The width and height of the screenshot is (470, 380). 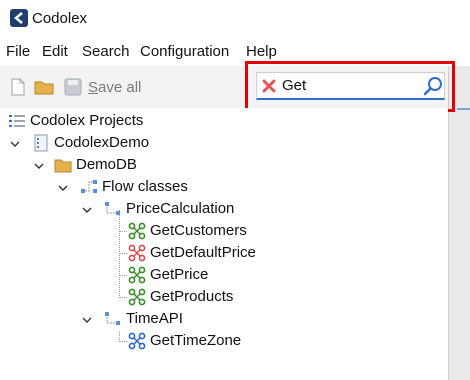 What do you see at coordinates (145, 186) in the screenshot?
I see `flow-classes-label: Flow classes` at bounding box center [145, 186].